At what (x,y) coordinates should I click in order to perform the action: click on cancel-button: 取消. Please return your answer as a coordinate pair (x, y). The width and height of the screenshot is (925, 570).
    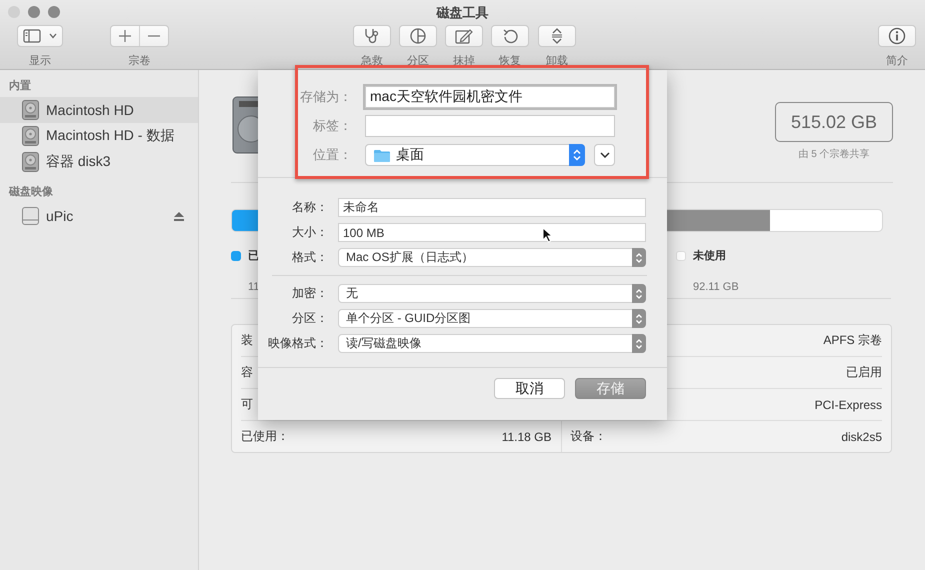
    Looking at the image, I should click on (529, 388).